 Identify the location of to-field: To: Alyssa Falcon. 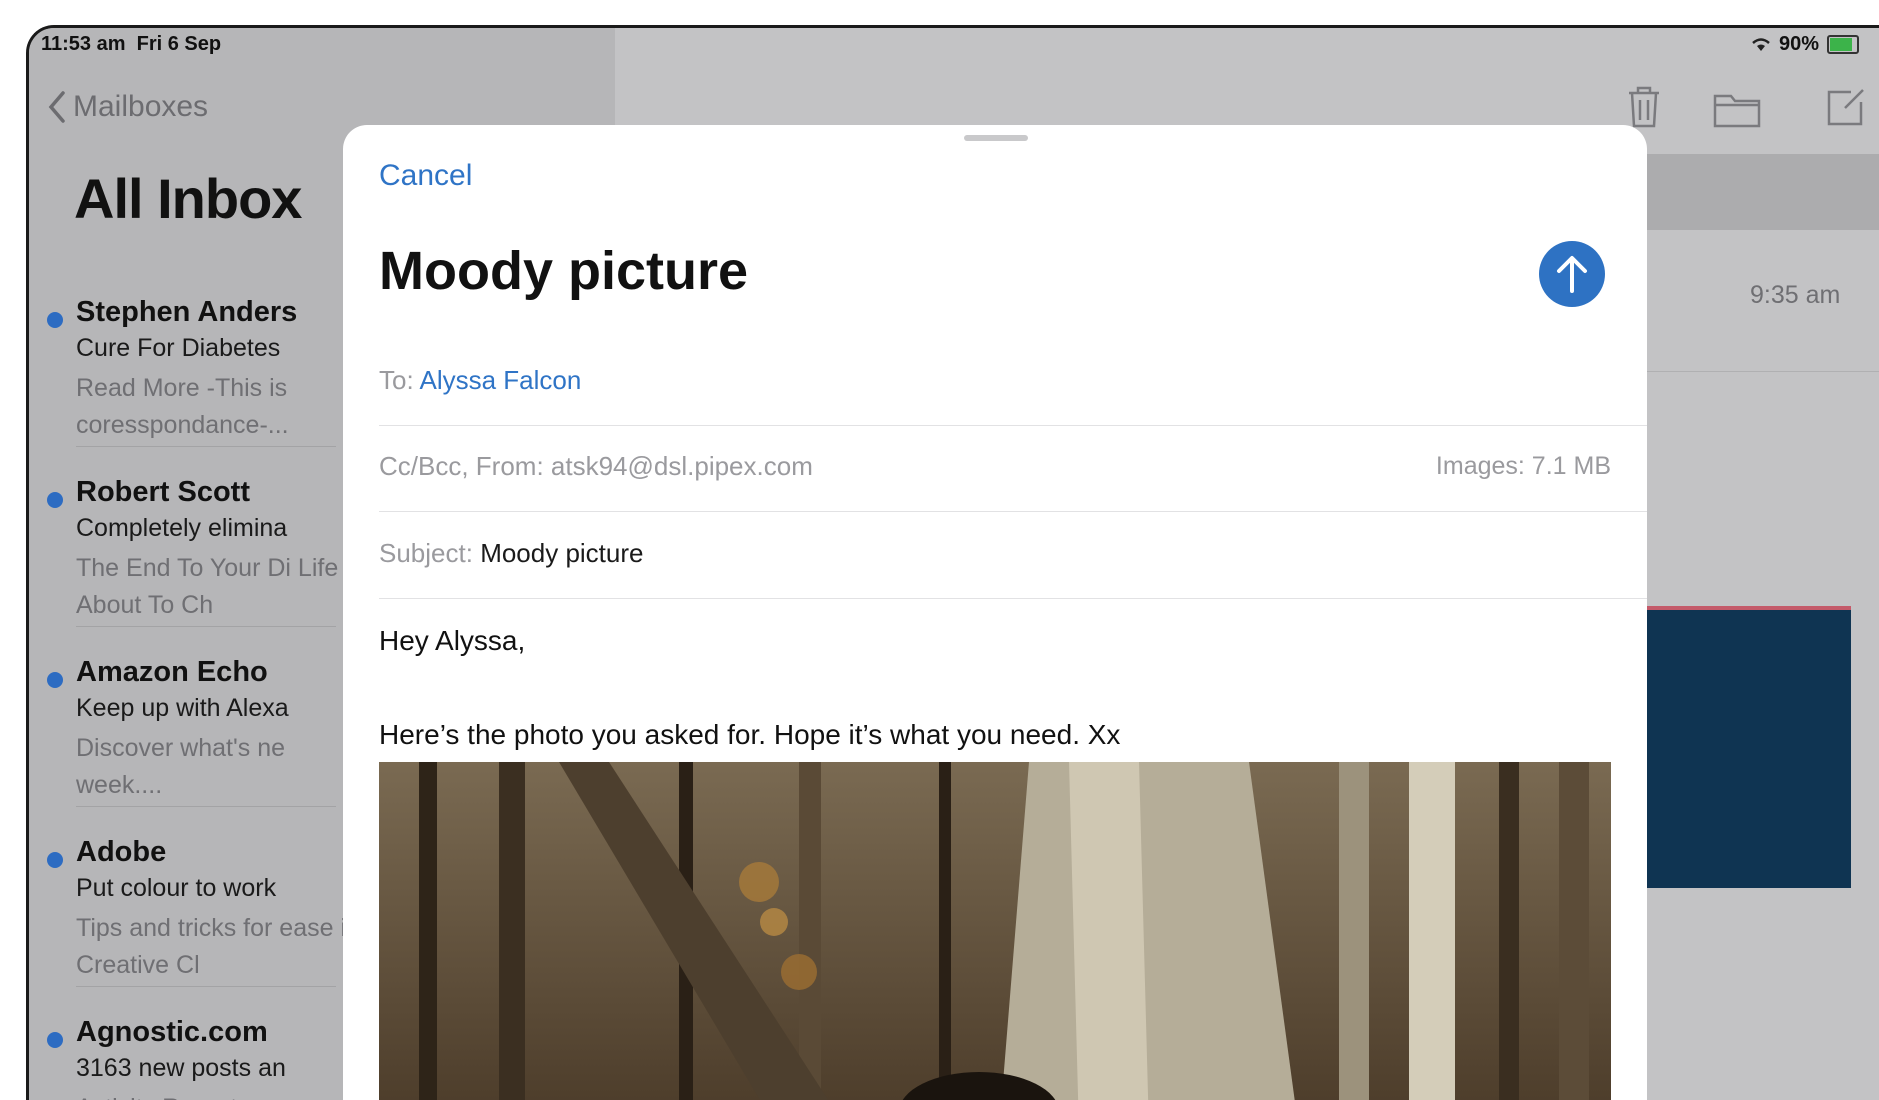
(1013, 380).